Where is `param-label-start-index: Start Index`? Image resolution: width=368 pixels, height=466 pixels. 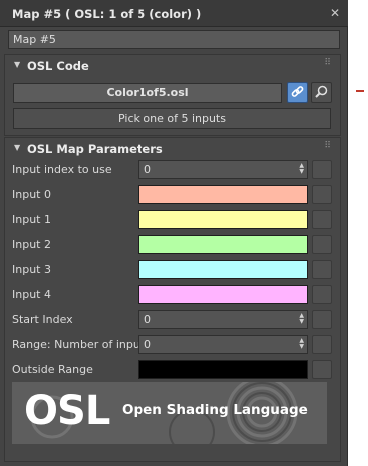 param-label-start-index: Start Index is located at coordinates (42, 319).